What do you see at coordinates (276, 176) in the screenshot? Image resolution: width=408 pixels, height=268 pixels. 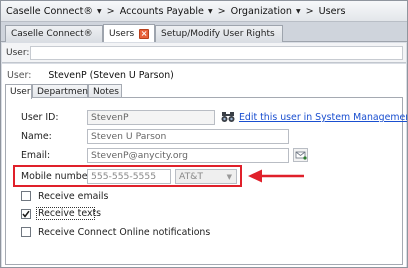 I see `red-arrow-icon` at bounding box center [276, 176].